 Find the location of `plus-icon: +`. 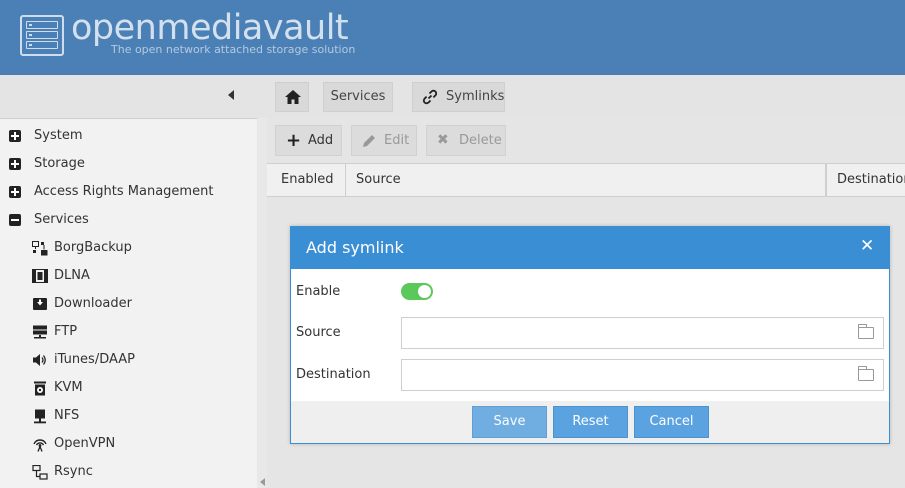

plus-icon: + is located at coordinates (294, 140).